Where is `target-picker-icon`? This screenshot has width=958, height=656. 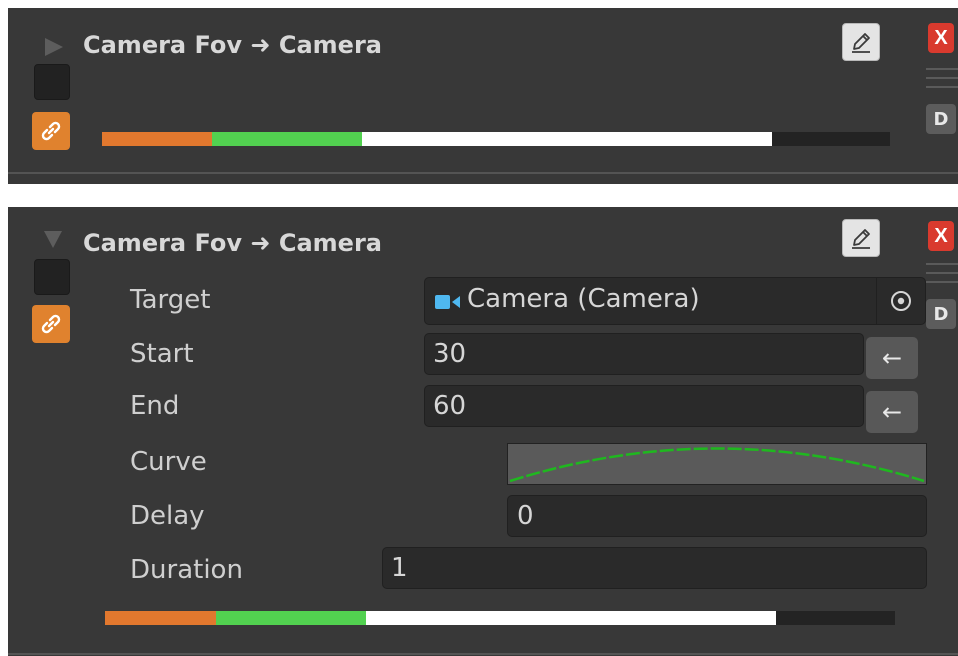
target-picker-icon is located at coordinates (901, 301).